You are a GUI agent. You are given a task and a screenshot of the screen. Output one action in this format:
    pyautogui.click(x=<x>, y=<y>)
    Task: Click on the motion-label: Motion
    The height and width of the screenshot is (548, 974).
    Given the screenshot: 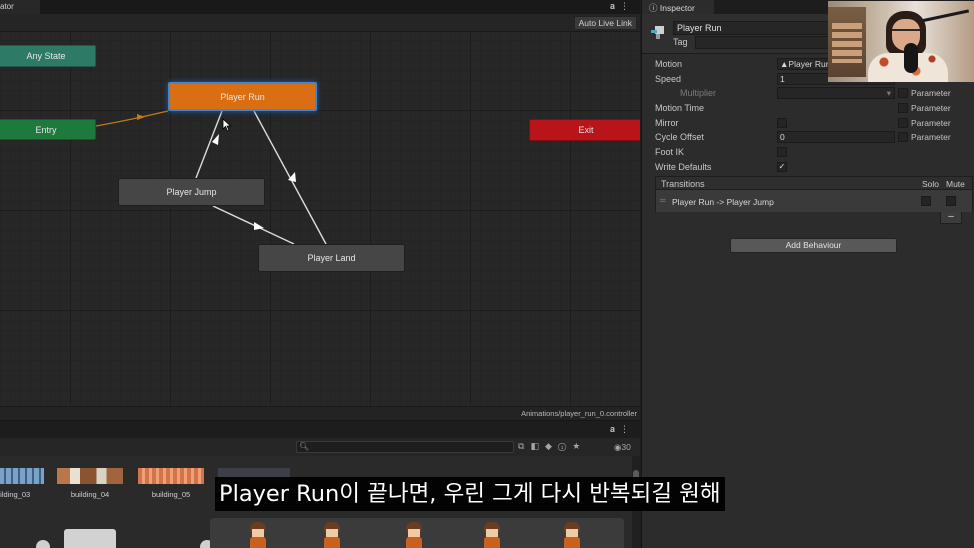 What is the action you would take?
    pyautogui.click(x=669, y=64)
    